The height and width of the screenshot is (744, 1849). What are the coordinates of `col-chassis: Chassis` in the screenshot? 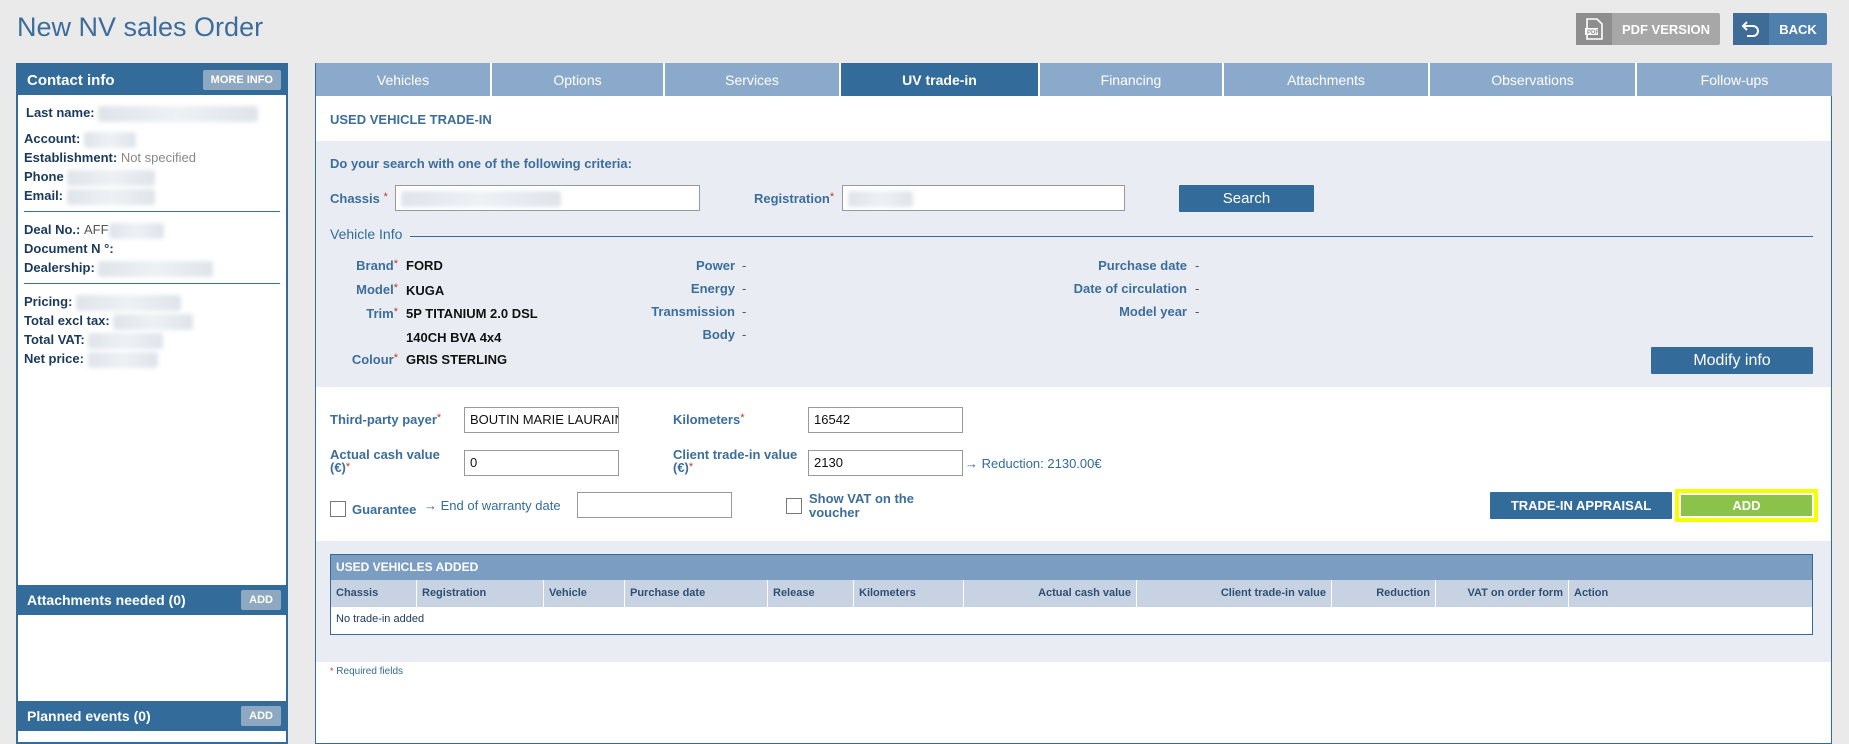 It's located at (374, 593).